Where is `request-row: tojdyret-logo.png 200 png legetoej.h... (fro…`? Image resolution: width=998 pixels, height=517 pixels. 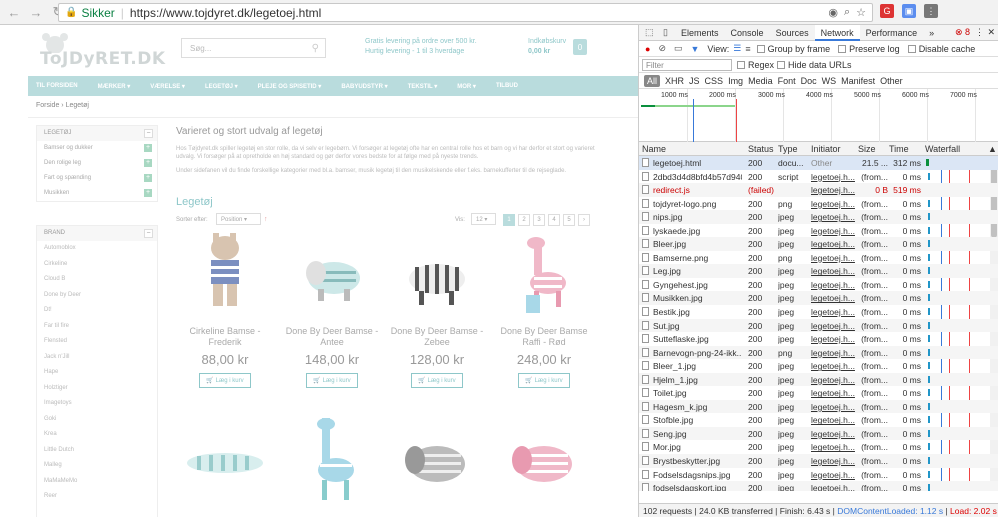
request-row: tojdyret-logo.png 200 png legetoej.h... (fro… is located at coordinates (818, 204).